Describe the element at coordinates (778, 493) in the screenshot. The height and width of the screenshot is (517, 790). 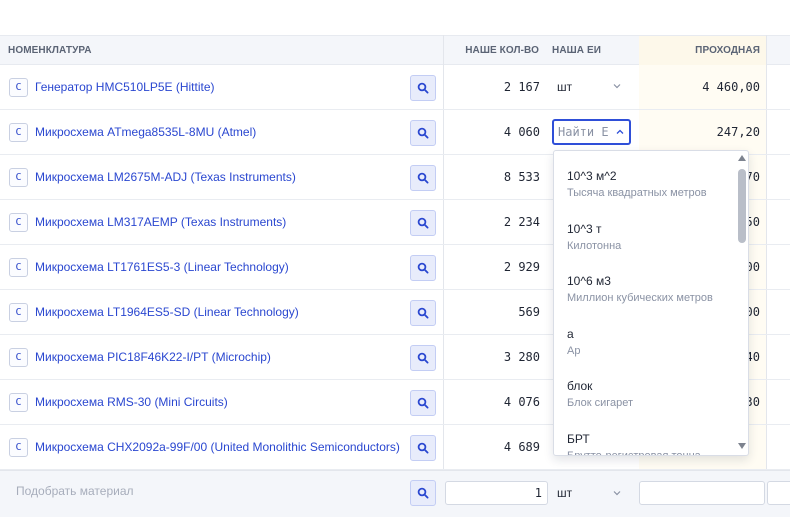
I see `new-extra-input` at that location.